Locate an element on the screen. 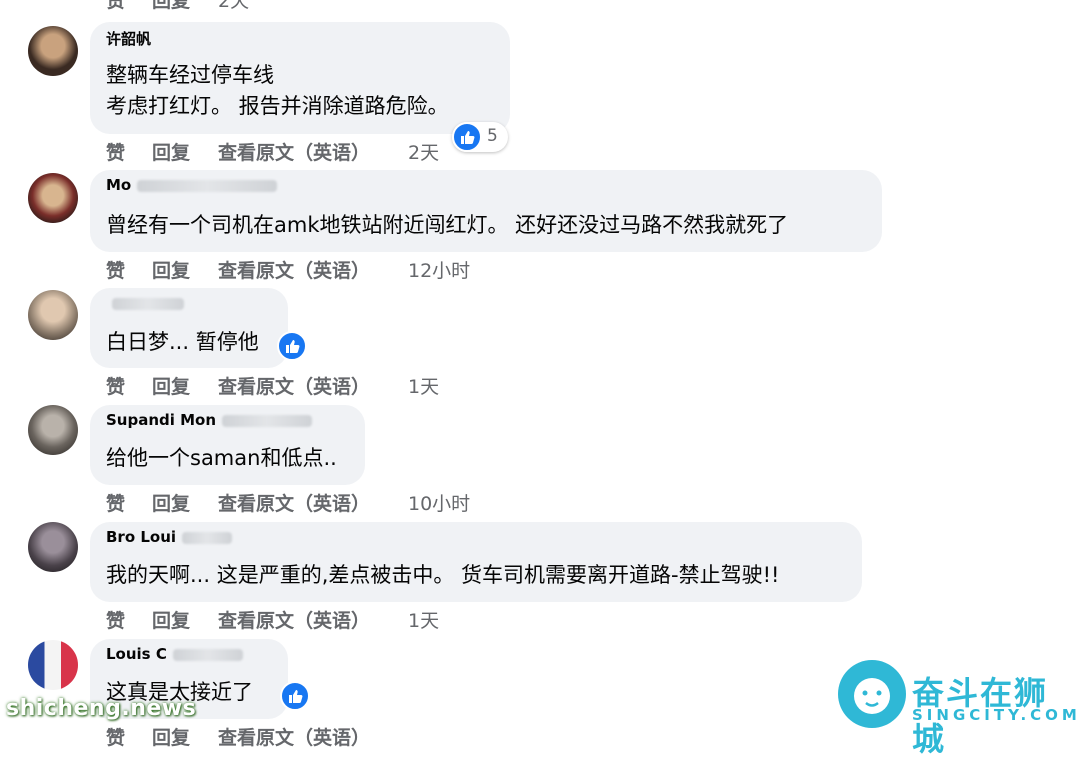 The width and height of the screenshot is (1080, 760). lion-logo-icon is located at coordinates (872, 694).